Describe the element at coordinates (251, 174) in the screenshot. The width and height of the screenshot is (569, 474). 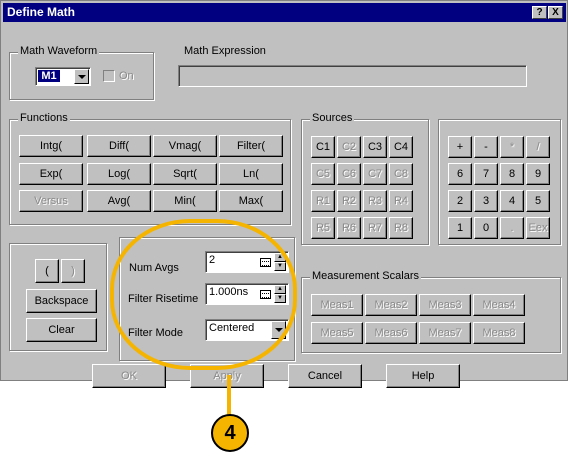
I see `function-button-ln: Ln(` at that location.